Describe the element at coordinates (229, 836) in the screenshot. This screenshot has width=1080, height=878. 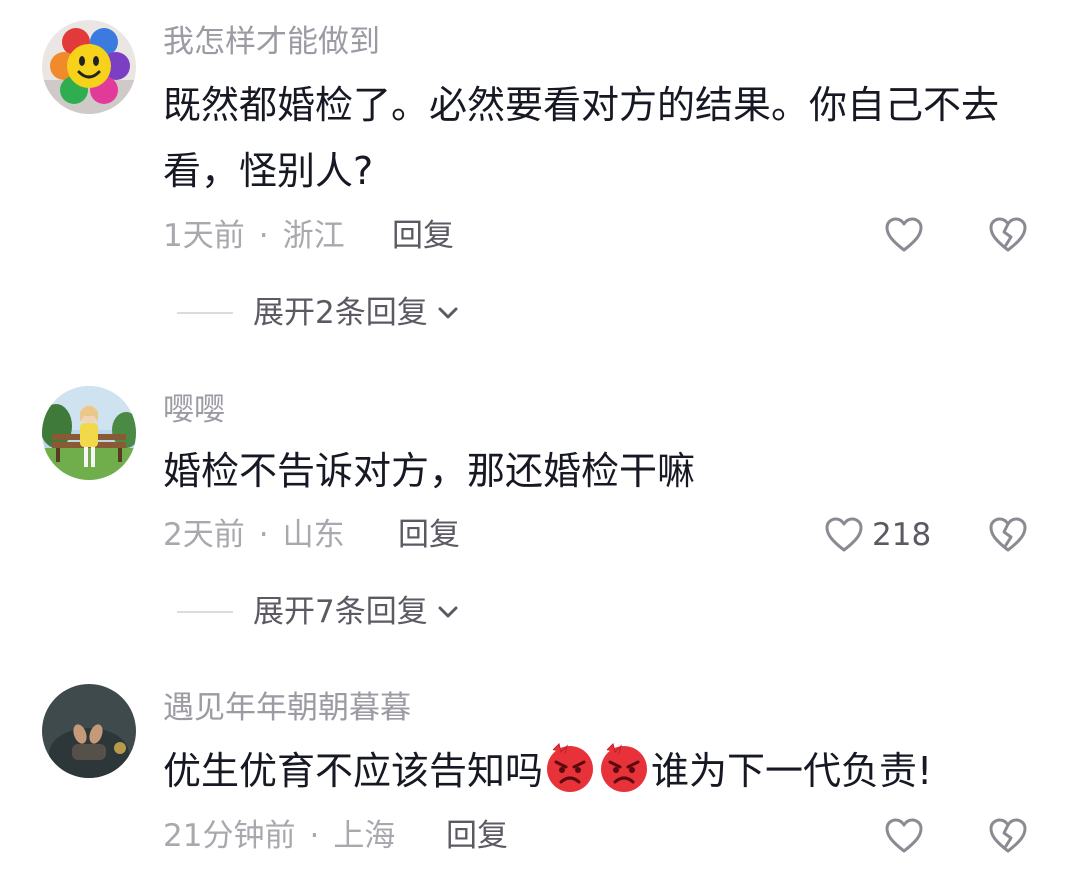
I see `comment-time: 21分钟前` at that location.